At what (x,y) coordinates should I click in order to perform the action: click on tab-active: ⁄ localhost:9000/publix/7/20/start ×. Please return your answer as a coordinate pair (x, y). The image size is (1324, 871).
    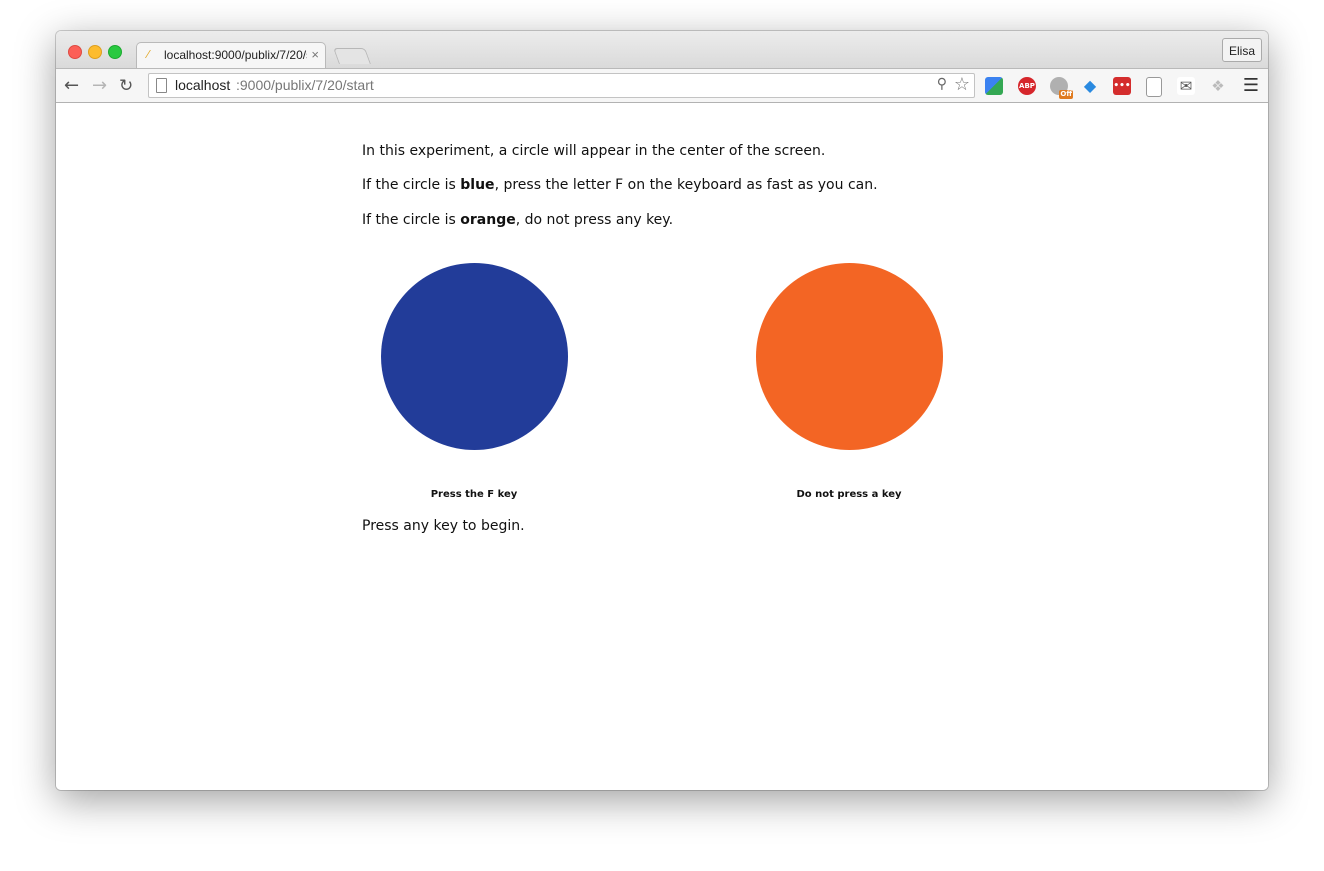
    Looking at the image, I should click on (231, 55).